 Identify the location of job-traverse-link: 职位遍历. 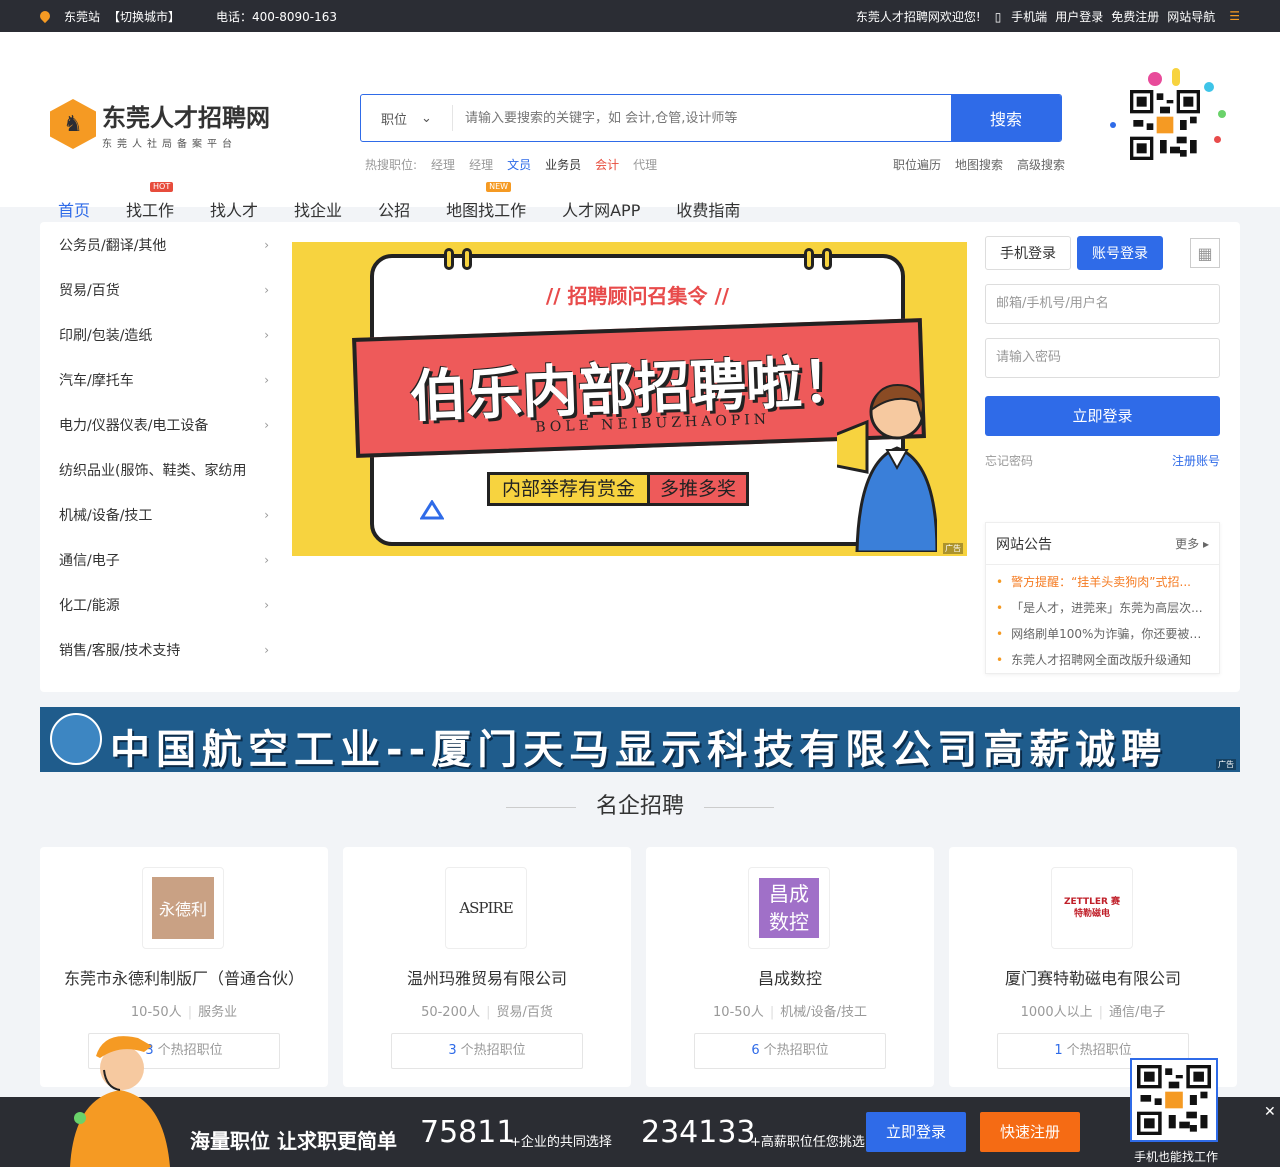
(917, 164).